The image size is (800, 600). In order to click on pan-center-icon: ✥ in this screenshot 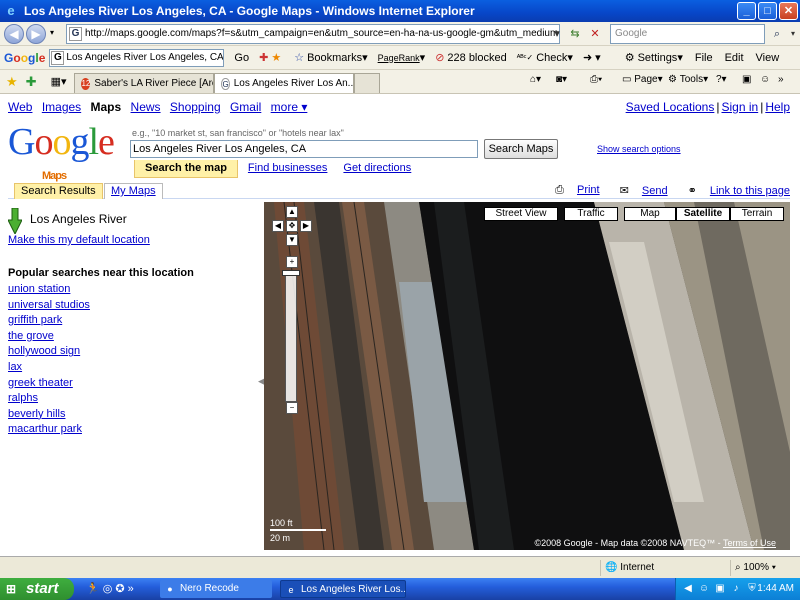, I will do `click(292, 226)`.